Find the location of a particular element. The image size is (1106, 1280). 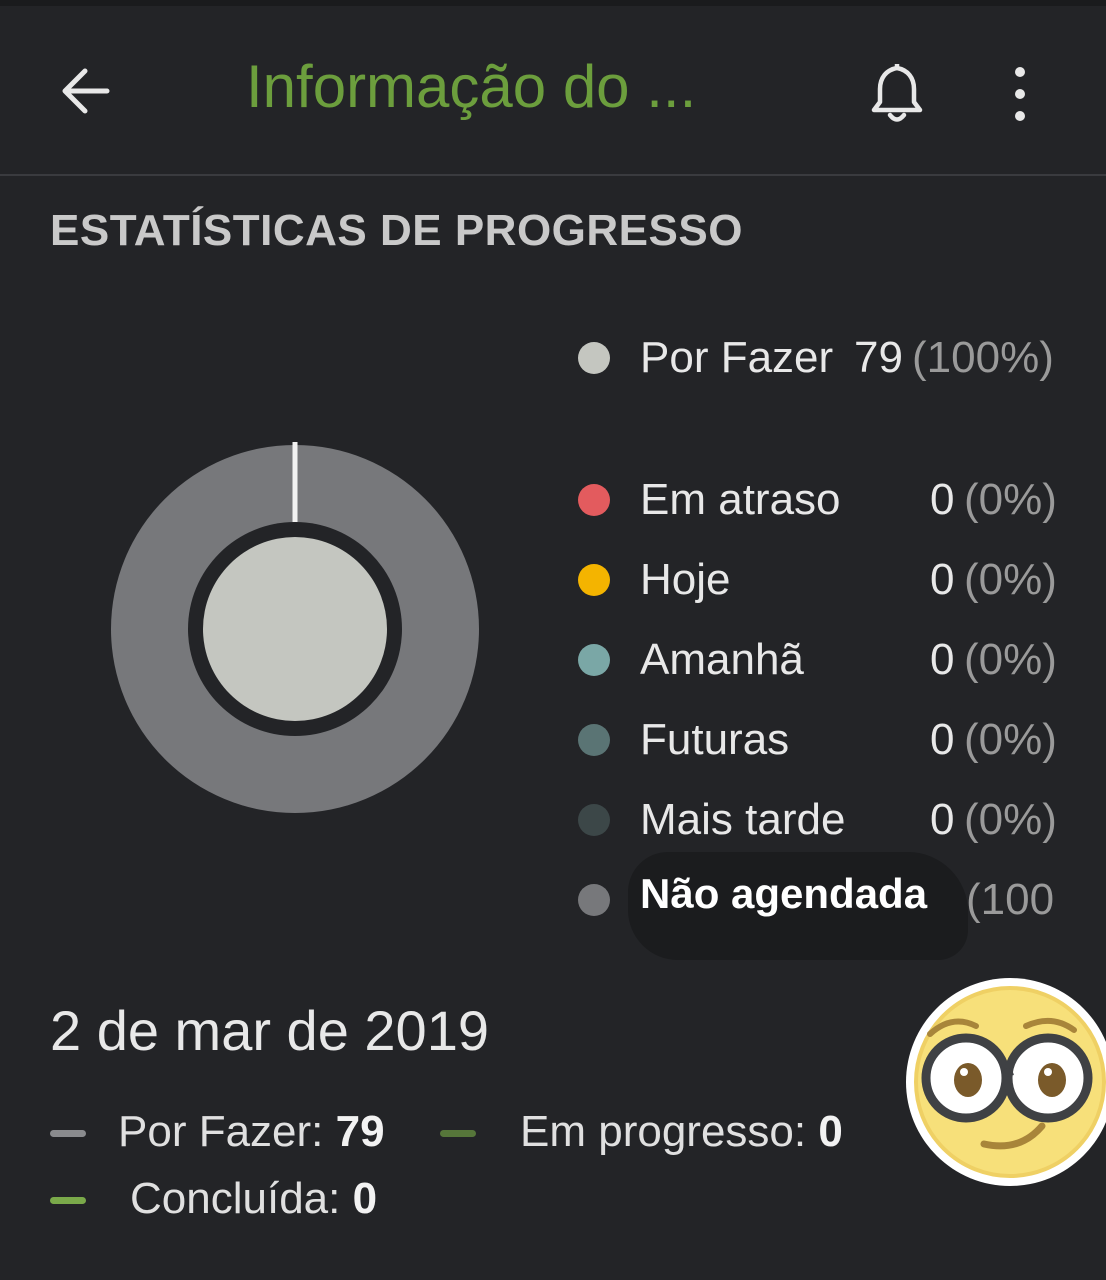

bell-icon is located at coordinates (897, 93).